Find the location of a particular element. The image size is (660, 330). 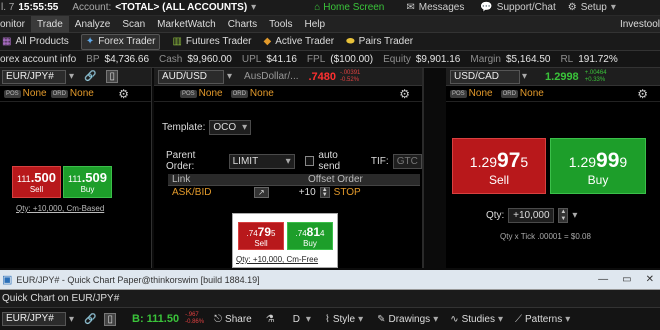

qty-label: Qty: is located at coordinates (495, 215).